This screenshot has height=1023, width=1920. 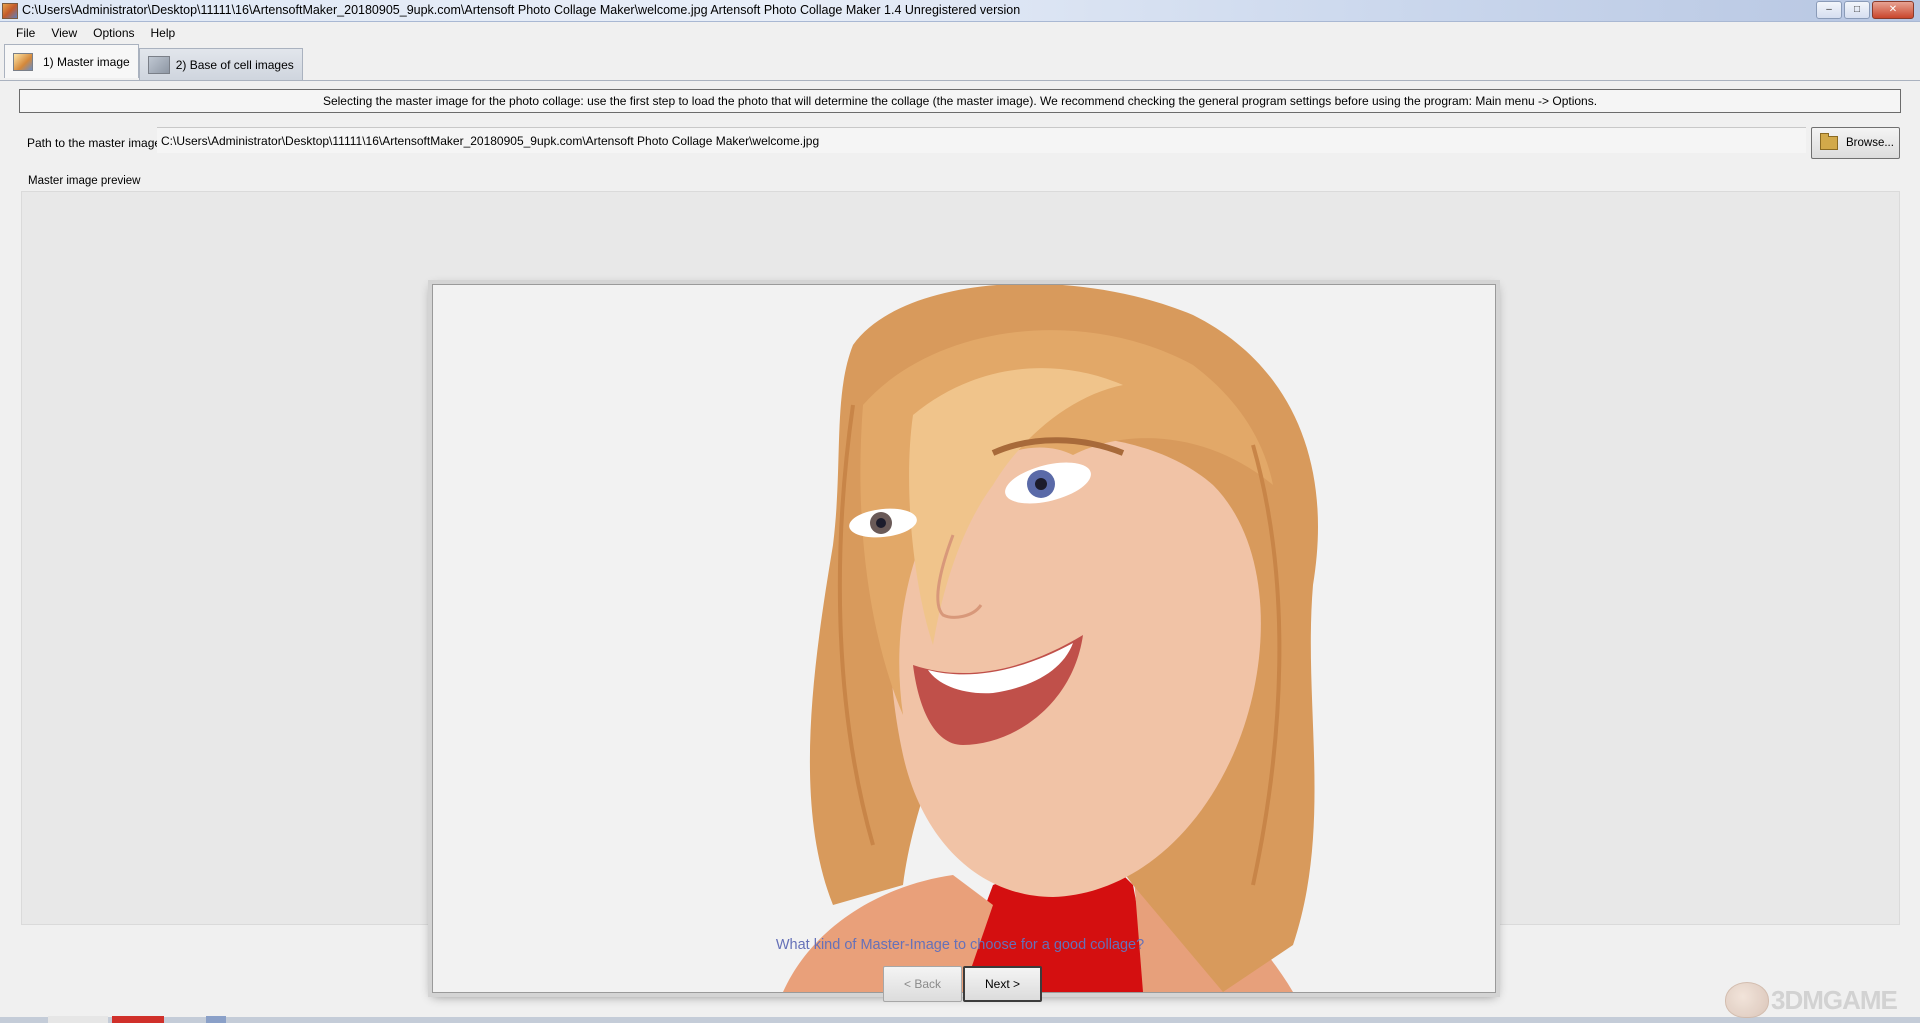 I want to click on cell-images-icon, so click(x=158, y=64).